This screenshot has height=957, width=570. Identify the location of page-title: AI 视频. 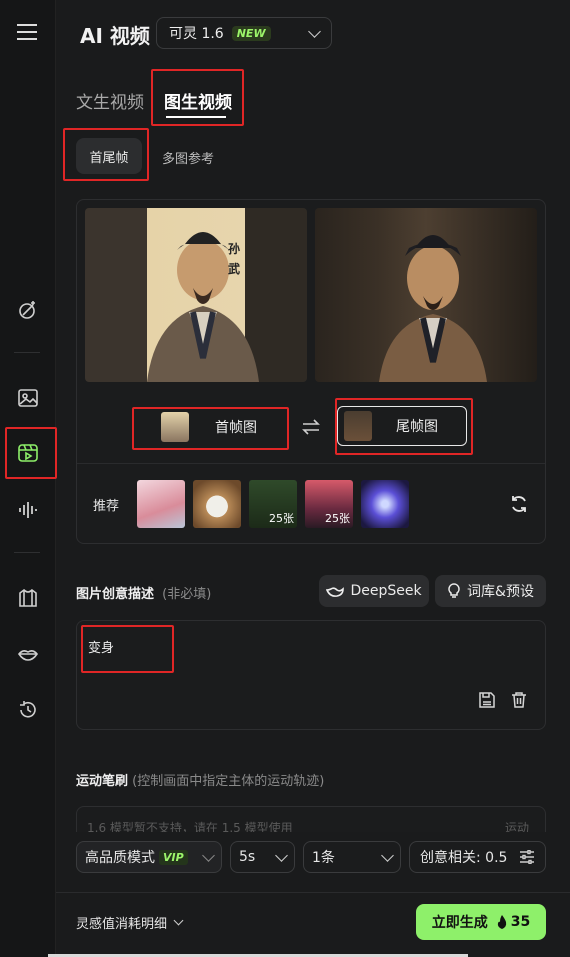
(115, 36).